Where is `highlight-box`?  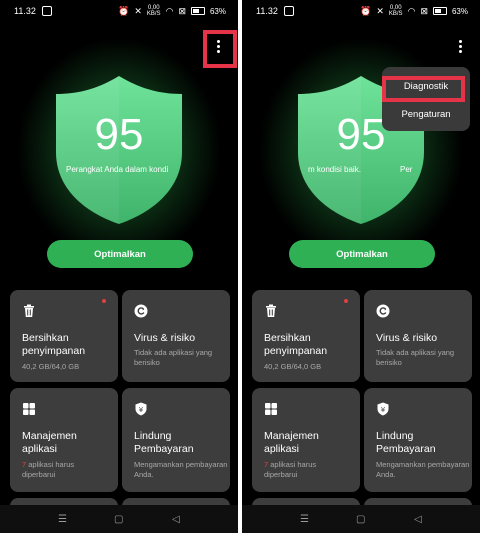 highlight-box is located at coordinates (423, 89).